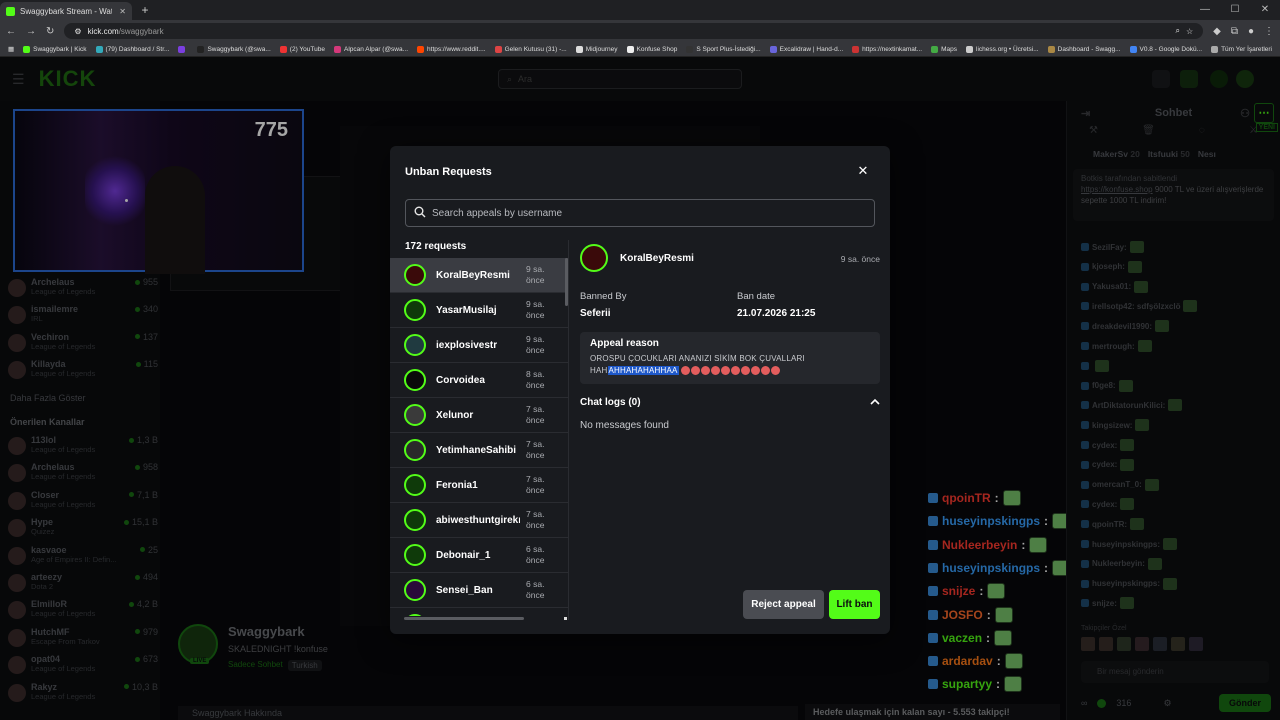 This screenshot has height=720, width=1280. What do you see at coordinates (1205, 10) in the screenshot?
I see `minimize-icon: —` at bounding box center [1205, 10].